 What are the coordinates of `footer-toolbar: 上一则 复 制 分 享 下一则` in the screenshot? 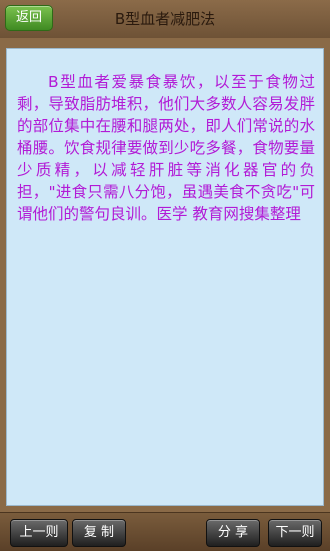 It's located at (165, 531).